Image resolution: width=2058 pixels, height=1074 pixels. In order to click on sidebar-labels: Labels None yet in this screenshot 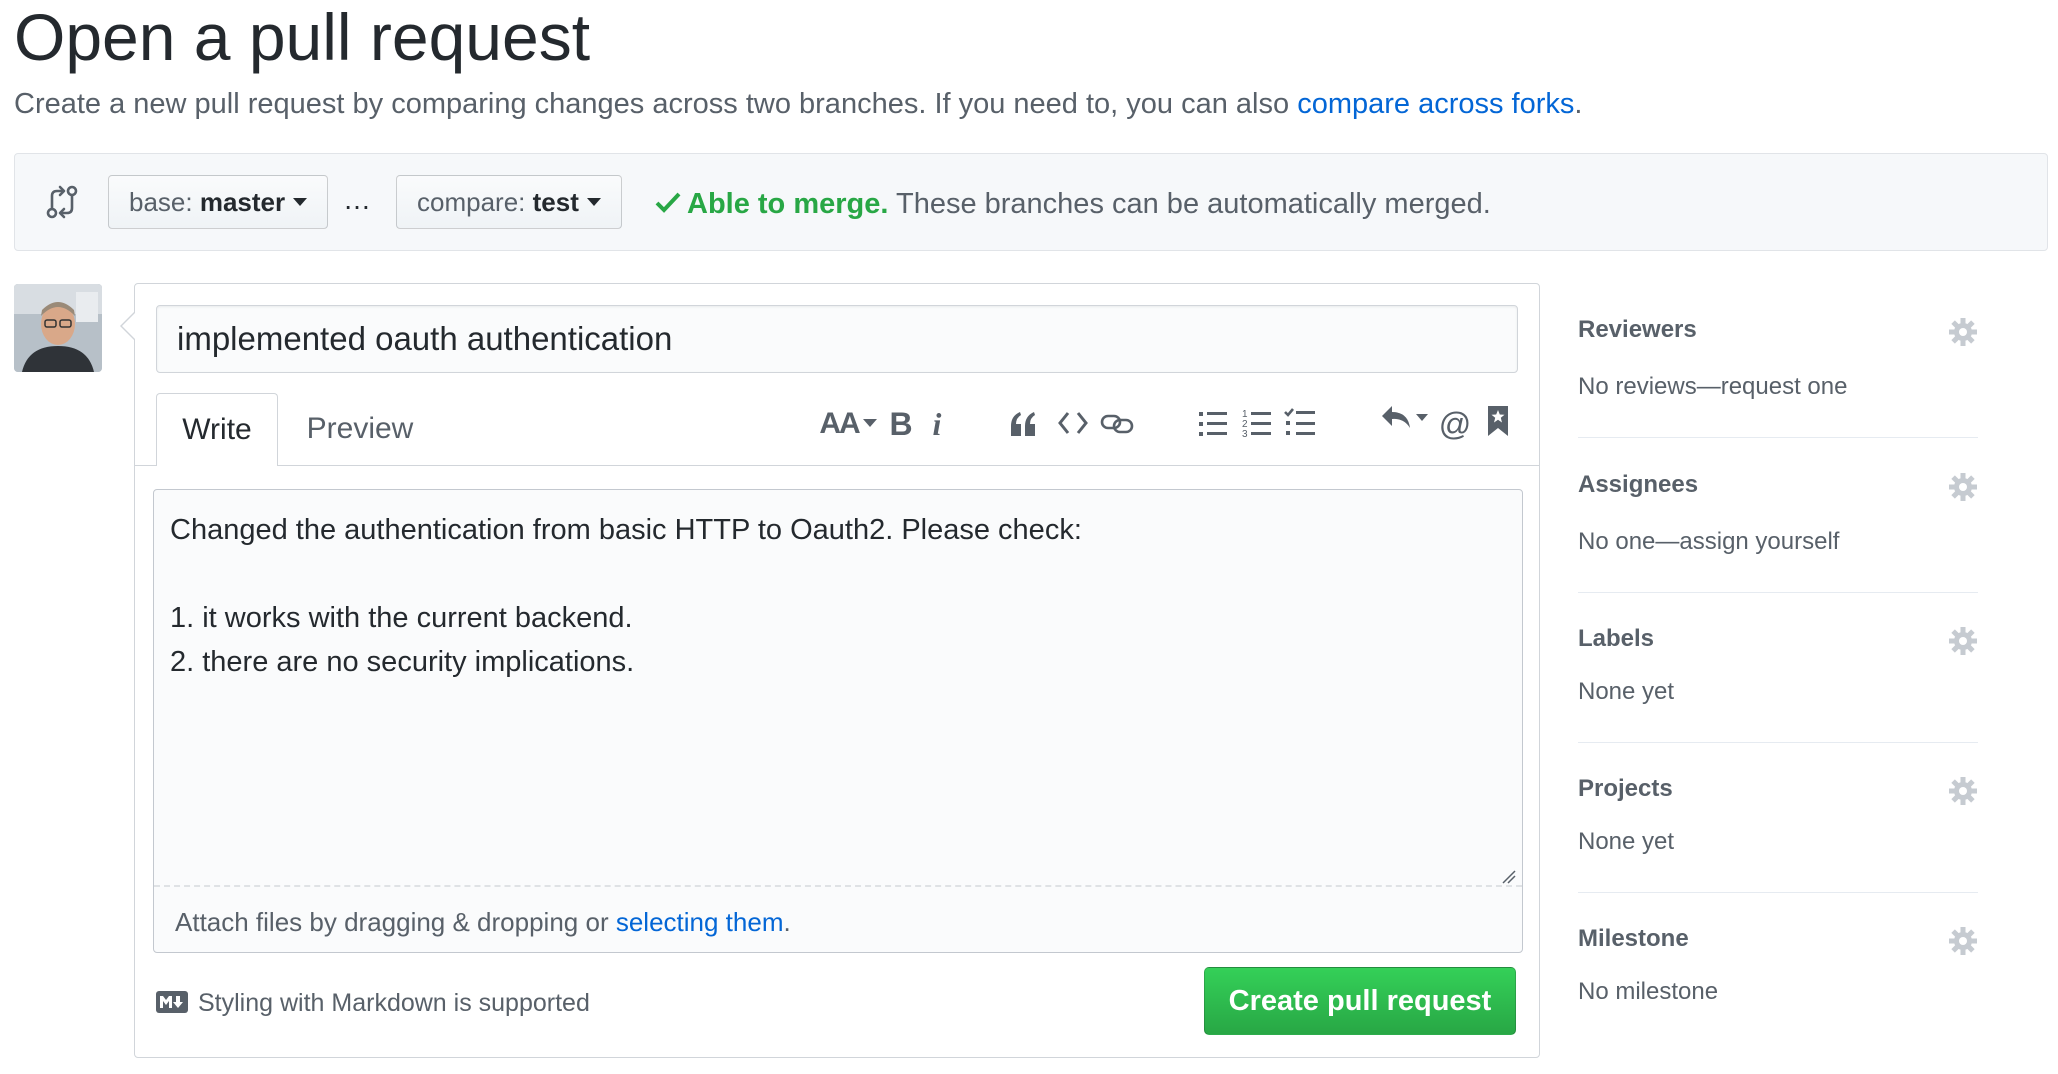, I will do `click(1778, 682)`.